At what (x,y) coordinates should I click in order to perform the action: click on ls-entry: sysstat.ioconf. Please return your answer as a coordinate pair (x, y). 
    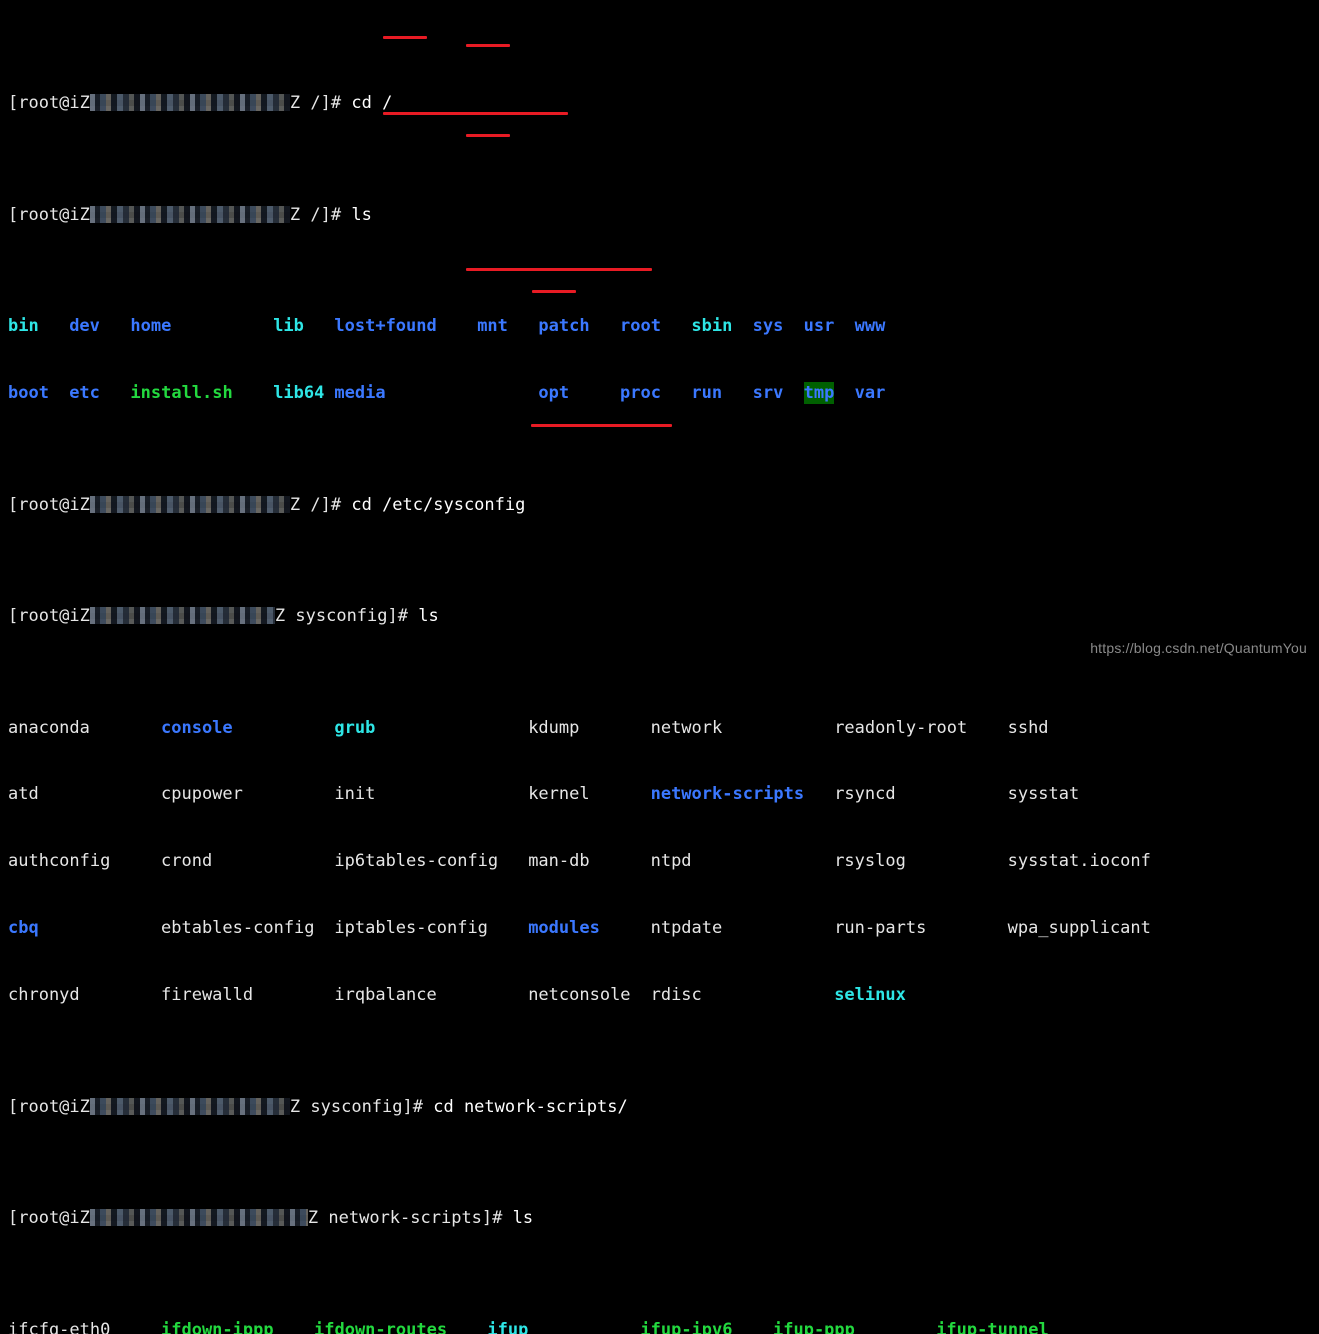
    Looking at the image, I should click on (1079, 861).